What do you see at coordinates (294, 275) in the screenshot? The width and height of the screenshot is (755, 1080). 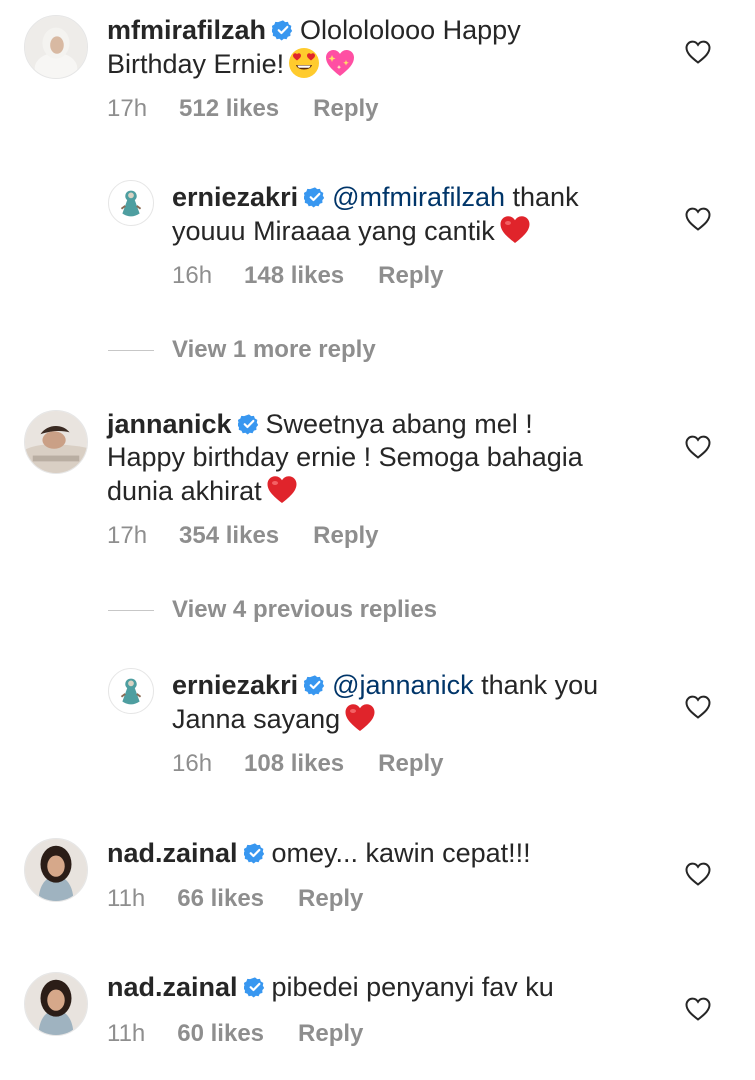 I see `likes-count: 148 likes` at bounding box center [294, 275].